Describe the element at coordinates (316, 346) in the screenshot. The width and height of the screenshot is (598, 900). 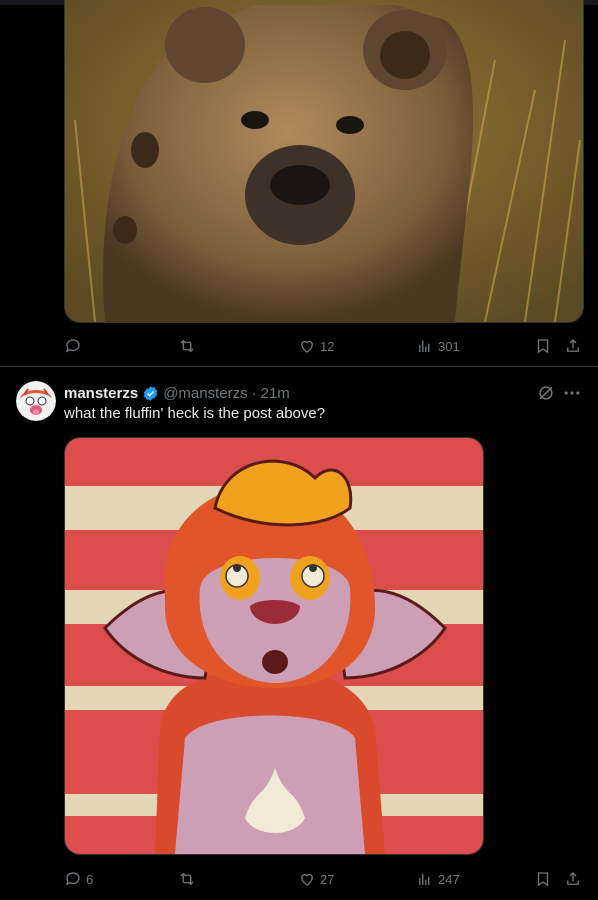
I see `like-button: 12` at that location.